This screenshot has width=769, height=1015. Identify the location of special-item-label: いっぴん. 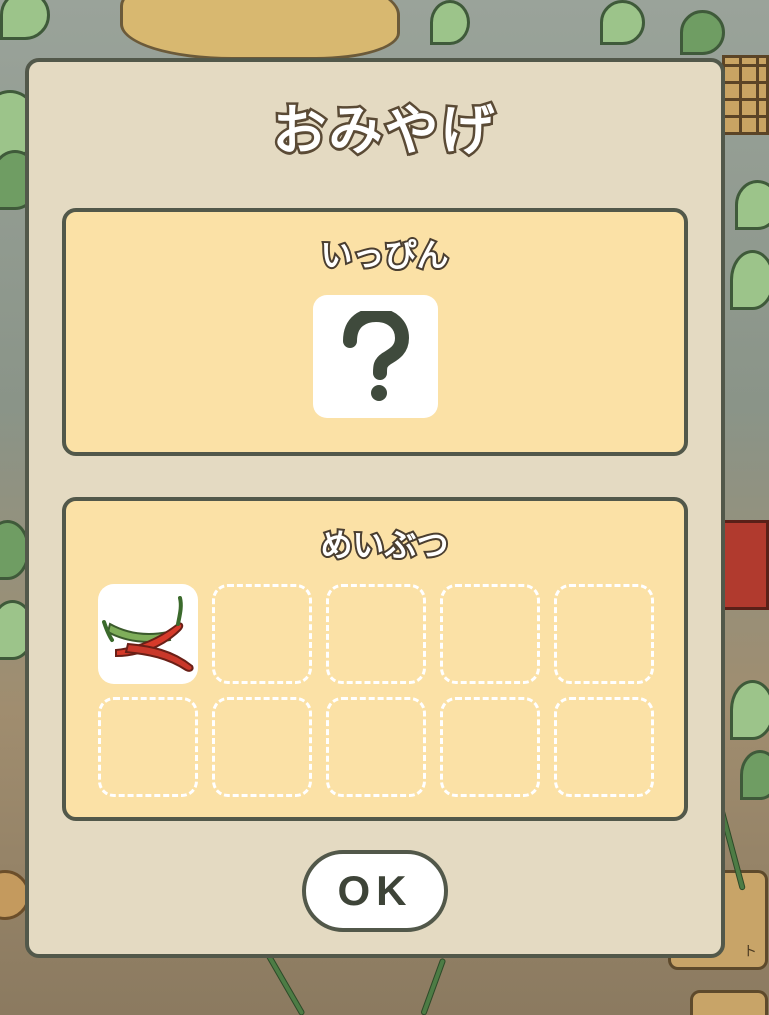
(384, 255).